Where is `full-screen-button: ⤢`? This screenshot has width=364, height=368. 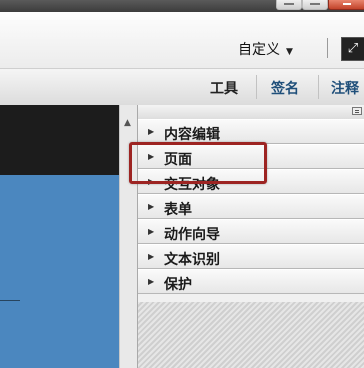 full-screen-button: ⤢ is located at coordinates (352, 49).